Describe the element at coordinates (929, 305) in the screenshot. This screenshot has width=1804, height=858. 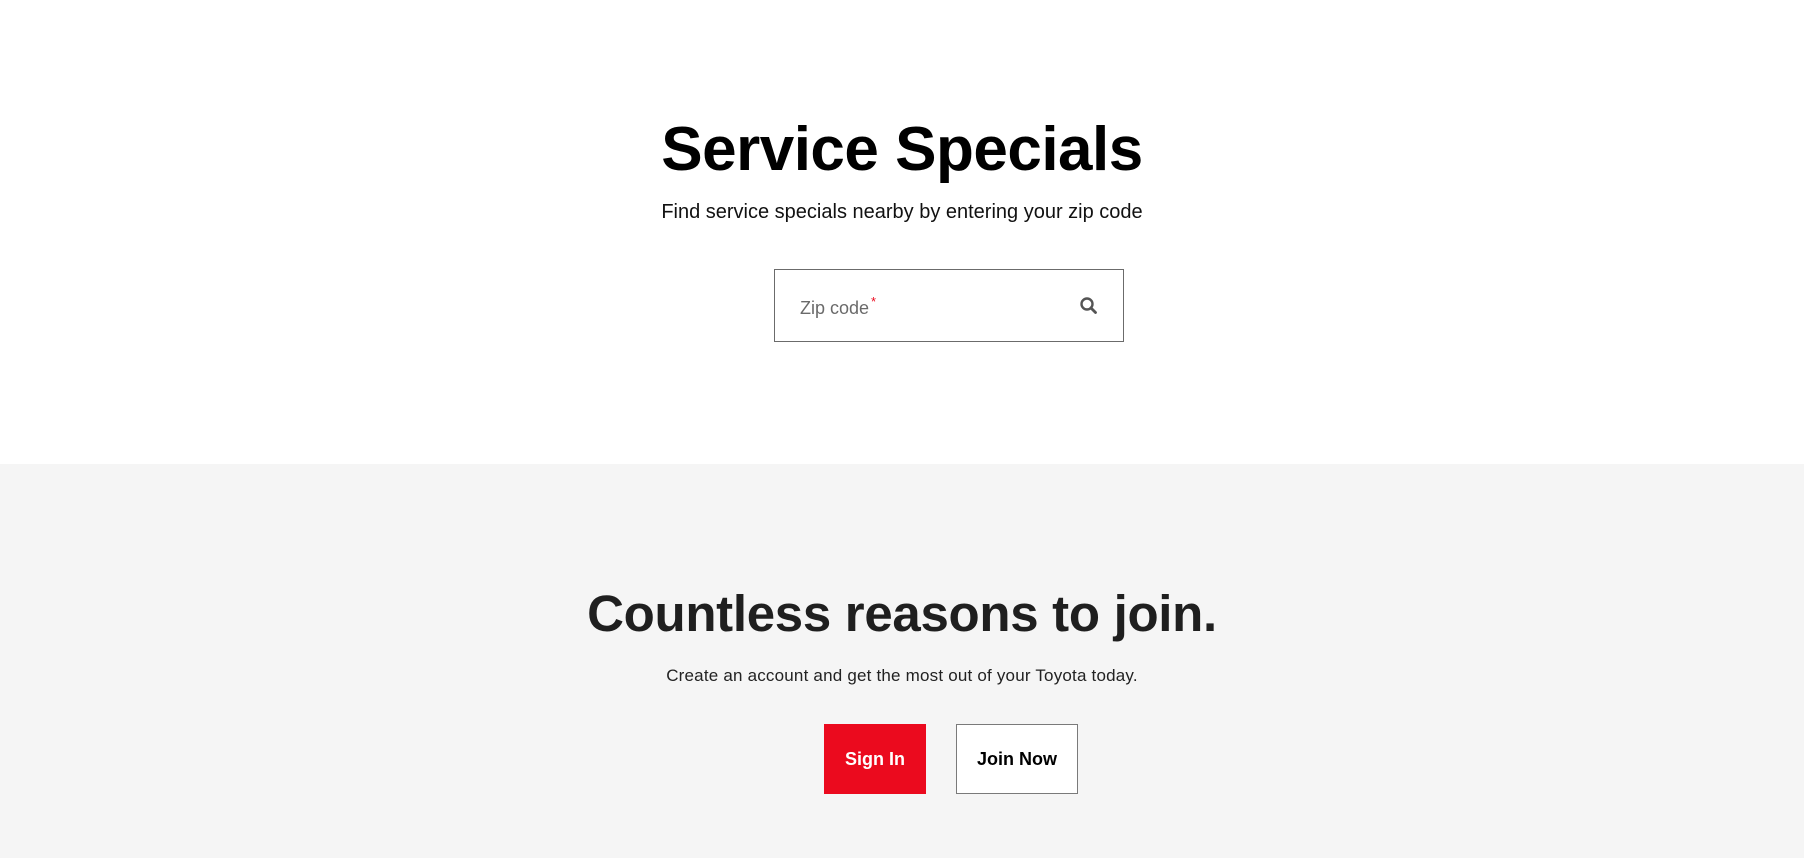
I see `zip-code-input` at that location.